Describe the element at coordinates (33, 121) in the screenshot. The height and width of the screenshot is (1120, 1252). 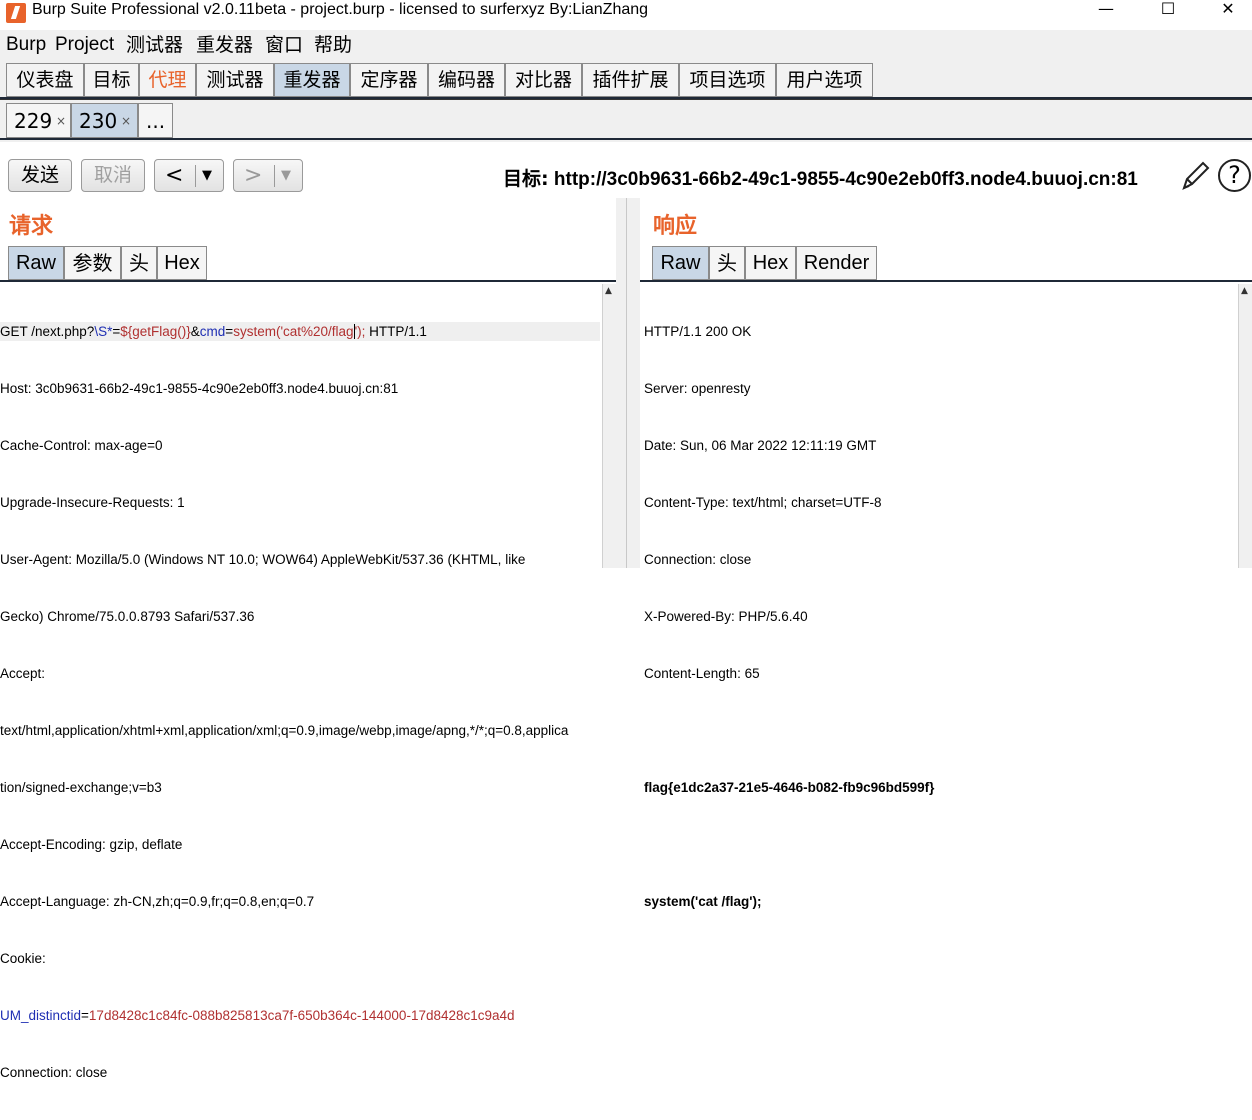
I see `repeater-tab-label: 229` at that location.